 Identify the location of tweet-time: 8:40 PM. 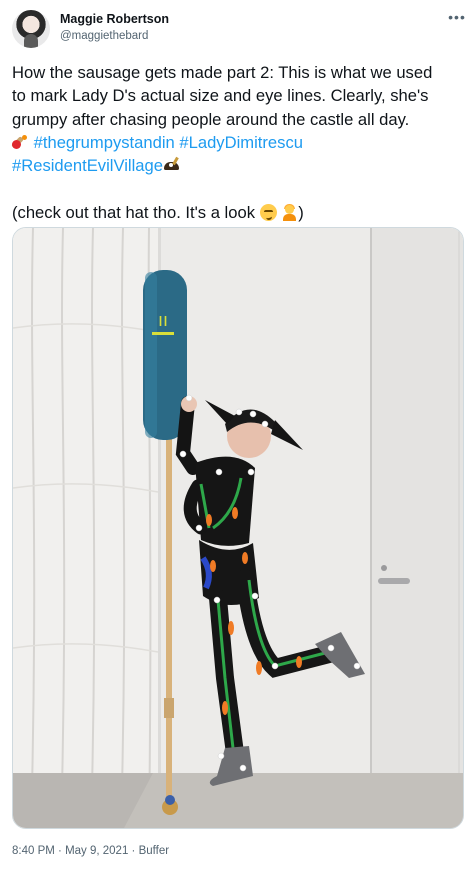
(33, 851).